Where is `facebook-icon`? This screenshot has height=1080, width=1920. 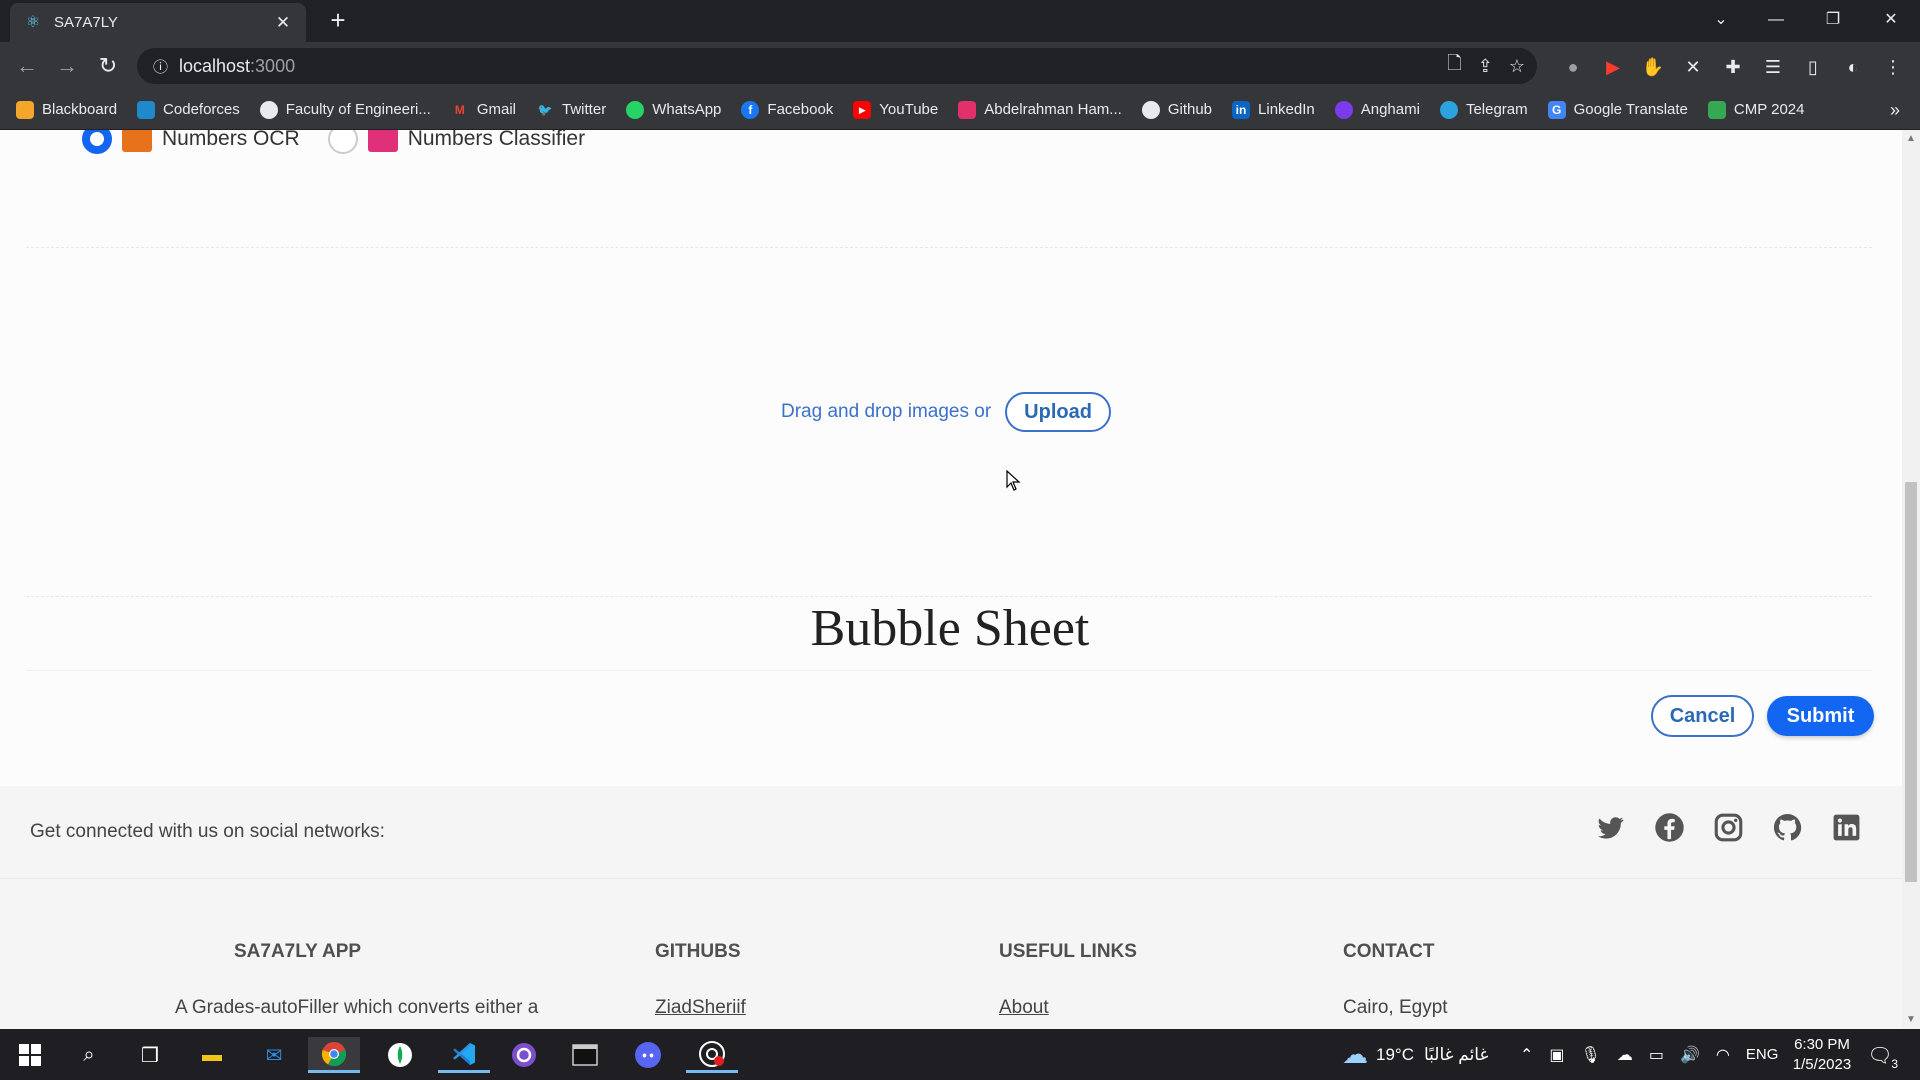
facebook-icon is located at coordinates (1669, 827).